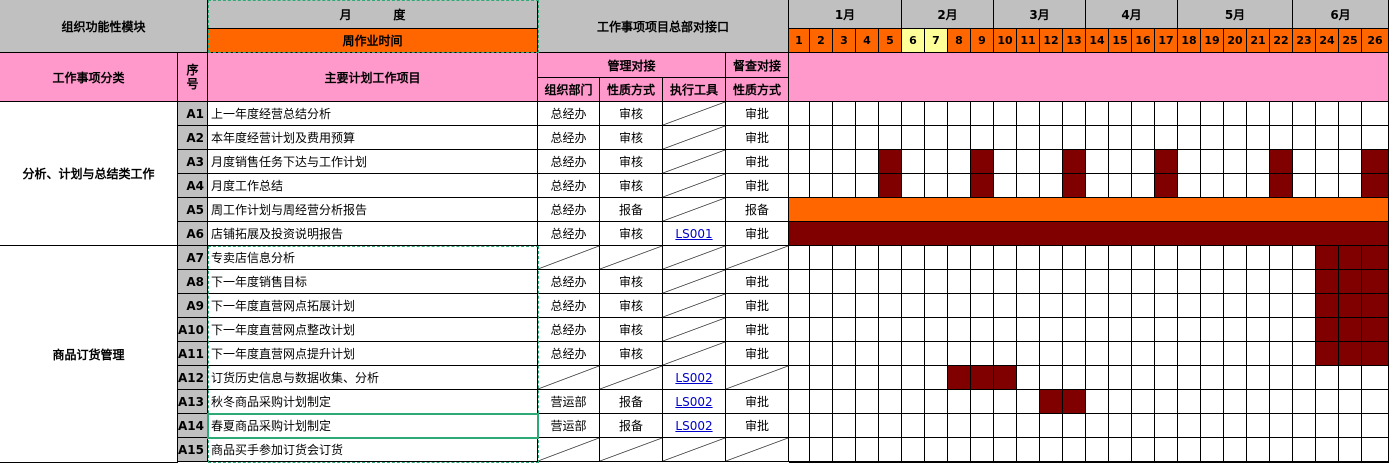  Describe the element at coordinates (959, 41) in the screenshot. I see `week-8-header: 8` at that location.